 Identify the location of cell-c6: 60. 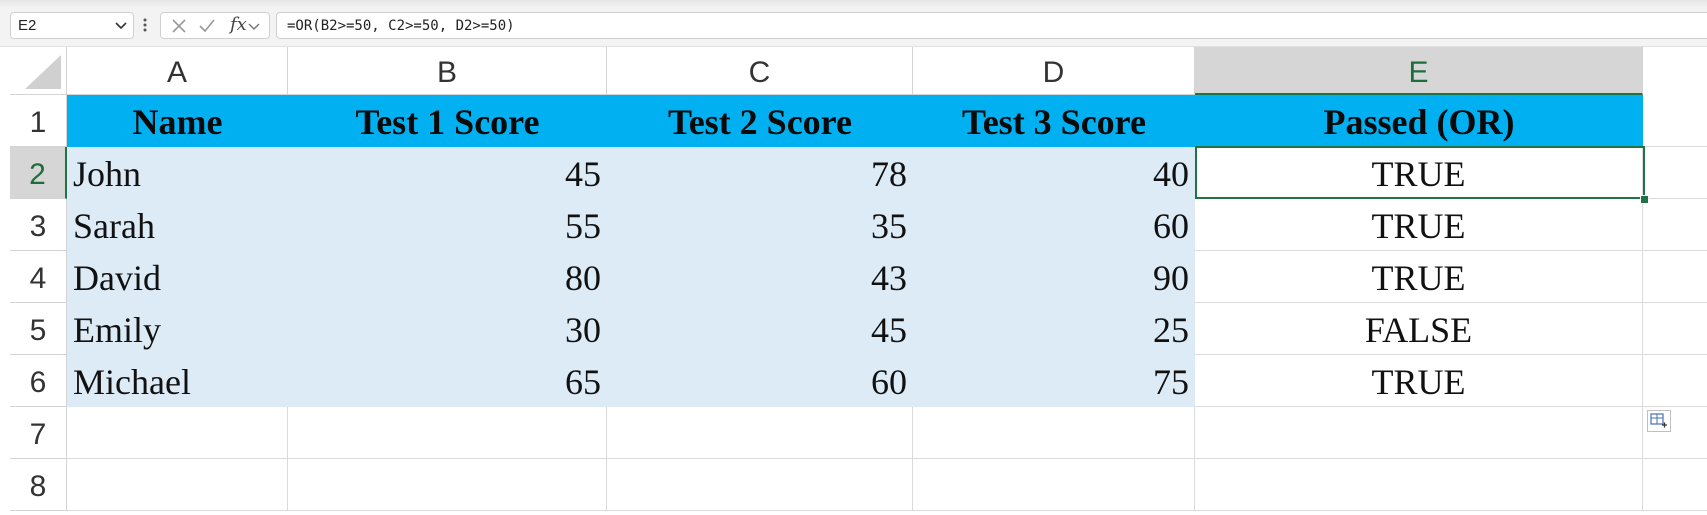
(760, 381).